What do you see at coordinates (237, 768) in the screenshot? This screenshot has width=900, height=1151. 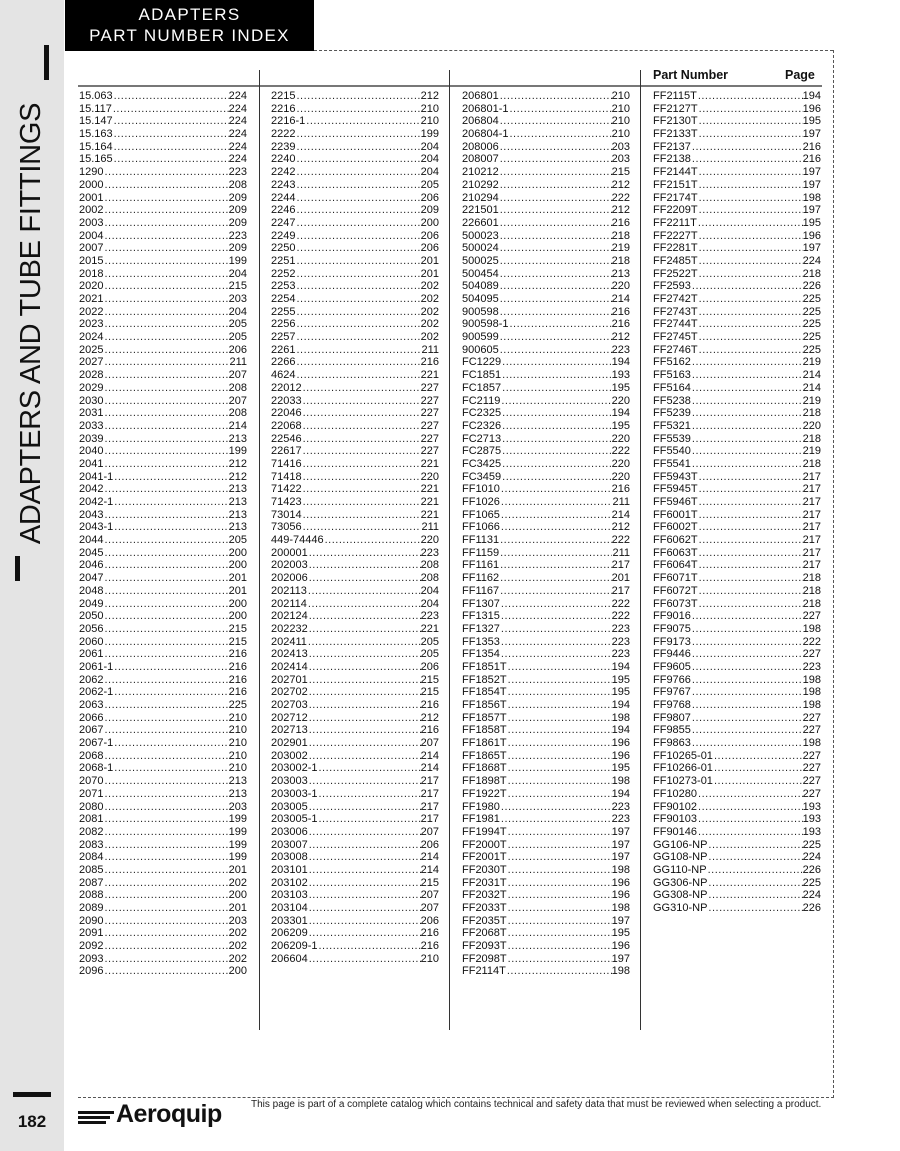 I see `page-reference: 210` at bounding box center [237, 768].